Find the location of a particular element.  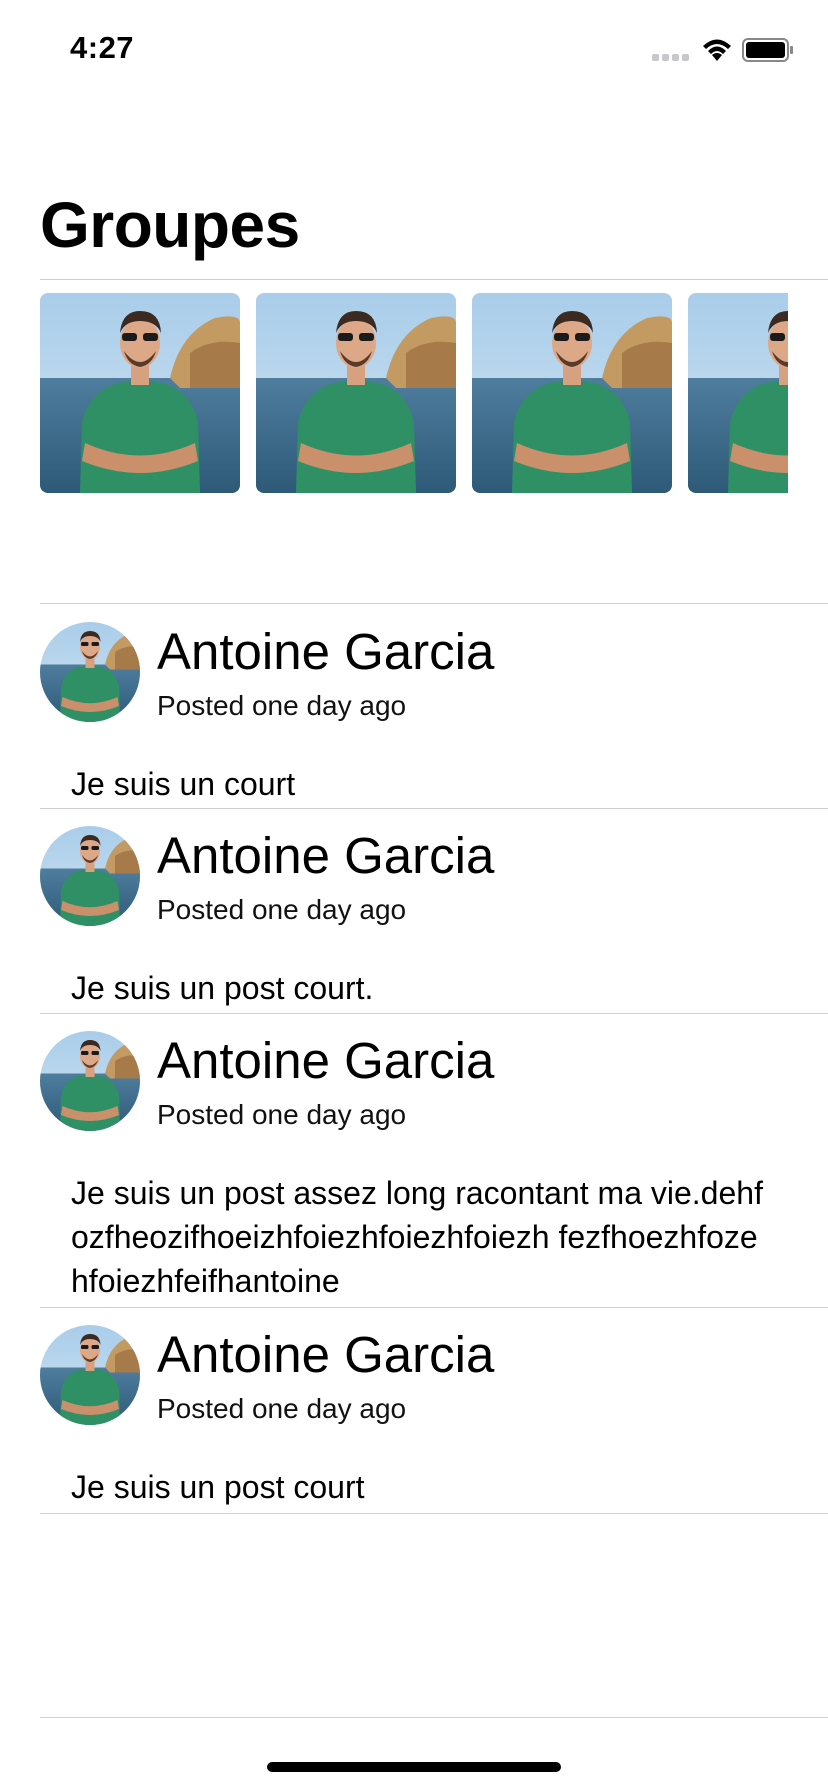

status-time: 4:27 is located at coordinates (102, 47).